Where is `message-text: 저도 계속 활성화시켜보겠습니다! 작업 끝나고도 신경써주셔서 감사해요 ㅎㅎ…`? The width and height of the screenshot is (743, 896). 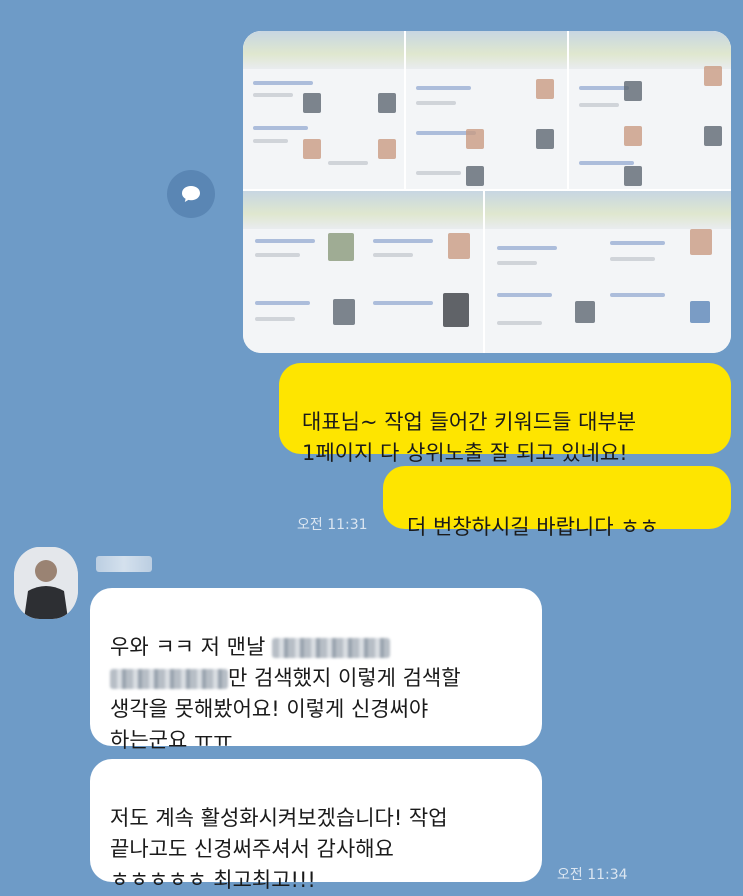 message-text: 저도 계속 활성화시켜보겠습니다! 작업 끝나고도 신경써주셔서 감사해요 ㅎㅎ… is located at coordinates (279, 849).